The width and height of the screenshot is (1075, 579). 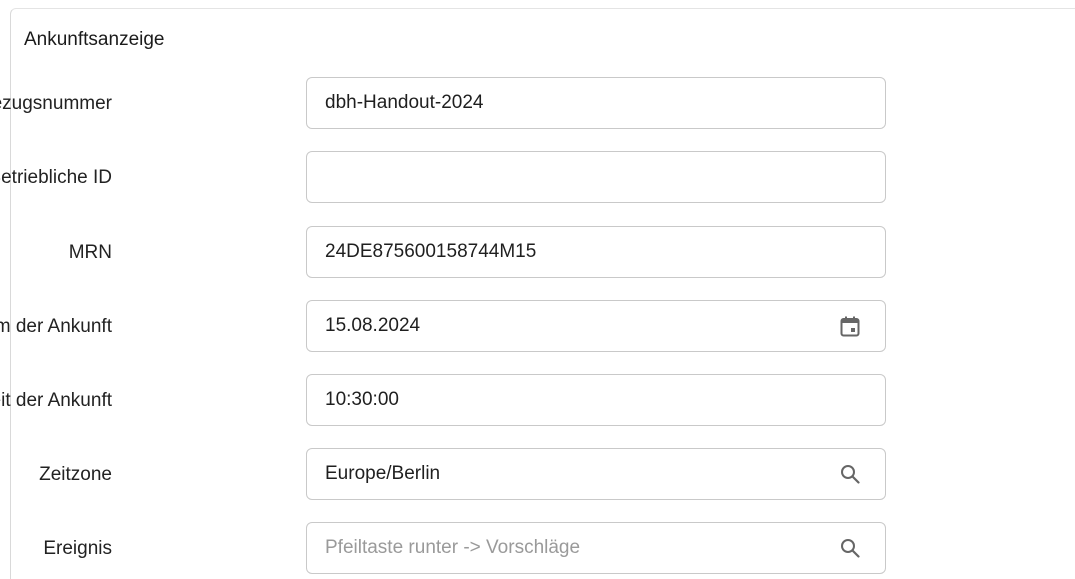 I want to click on bezugsnummer-field-box, so click(x=596, y=103).